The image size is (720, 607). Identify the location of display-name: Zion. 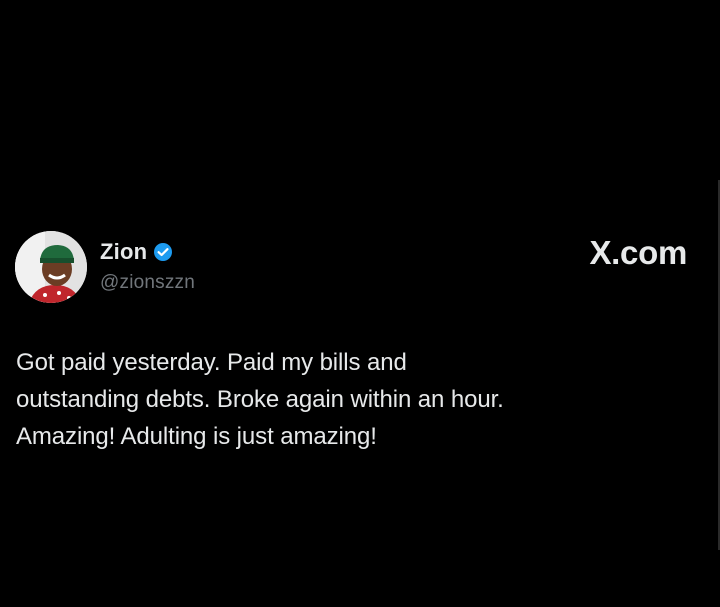
(123, 252).